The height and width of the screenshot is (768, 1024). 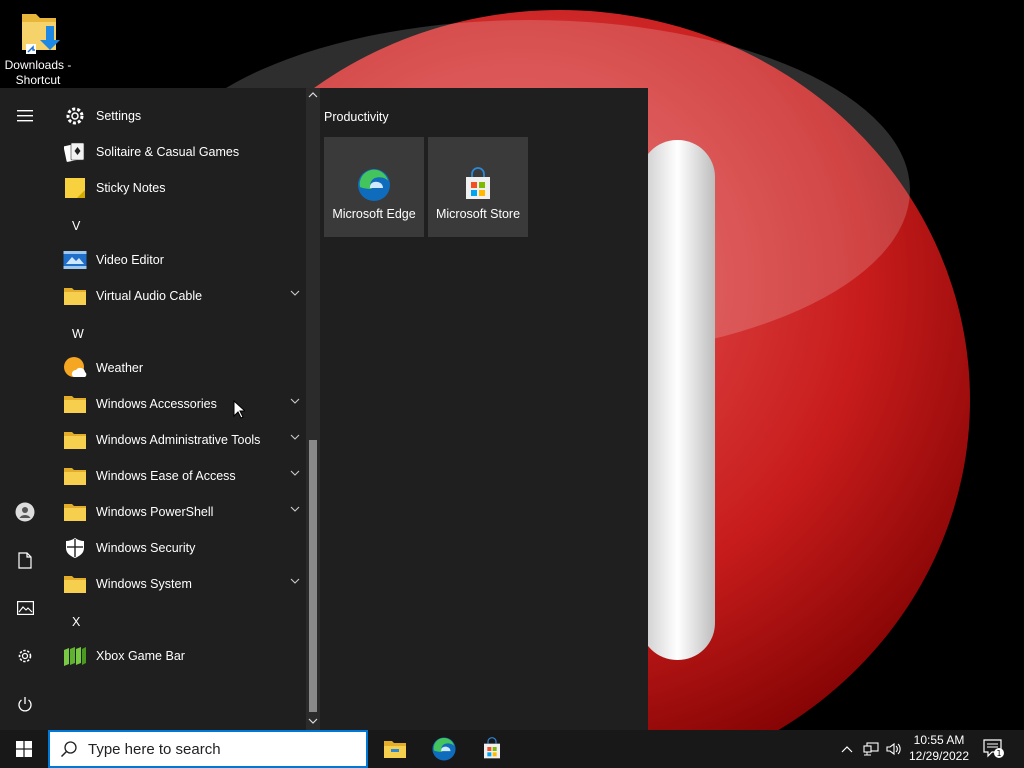 I want to click on user-icon, so click(x=25, y=512).